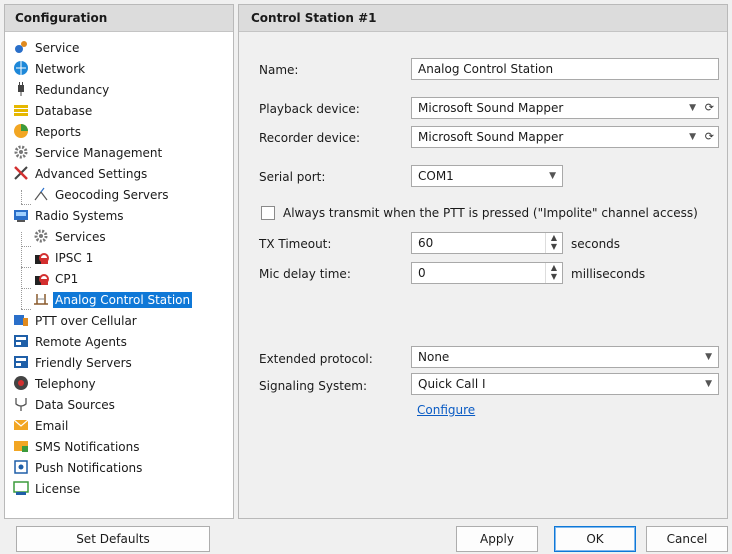 This screenshot has height=554, width=732. I want to click on tree-item-sms-notifications: SMS Notifications, so click(77, 447).